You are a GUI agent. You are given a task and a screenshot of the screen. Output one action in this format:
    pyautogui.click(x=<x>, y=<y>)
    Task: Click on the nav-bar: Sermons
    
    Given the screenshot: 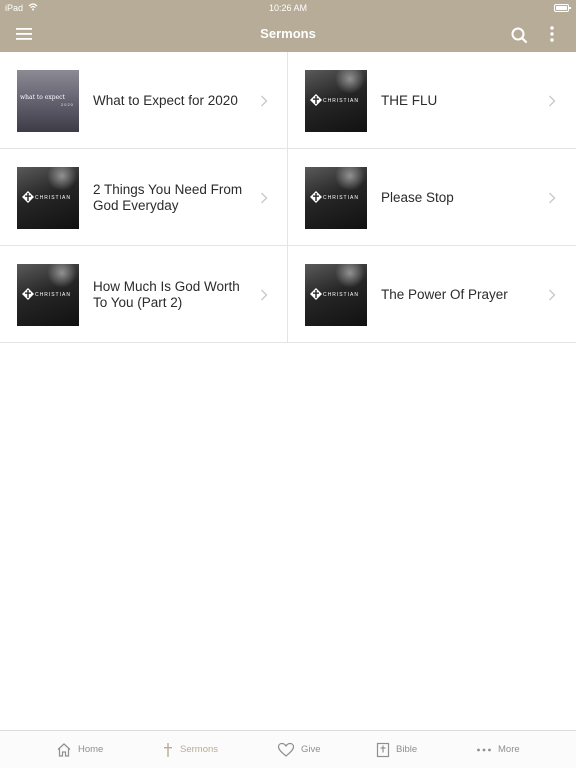 What is the action you would take?
    pyautogui.click(x=288, y=34)
    